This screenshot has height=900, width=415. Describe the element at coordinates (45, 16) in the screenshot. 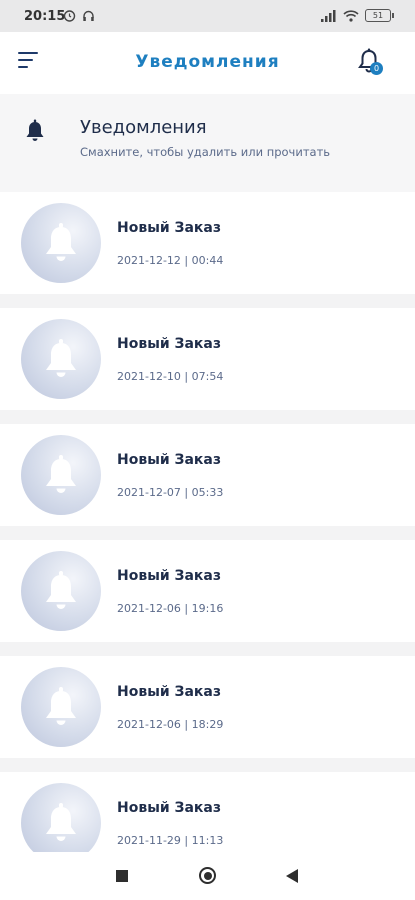

I see `status-time: 20:15` at that location.